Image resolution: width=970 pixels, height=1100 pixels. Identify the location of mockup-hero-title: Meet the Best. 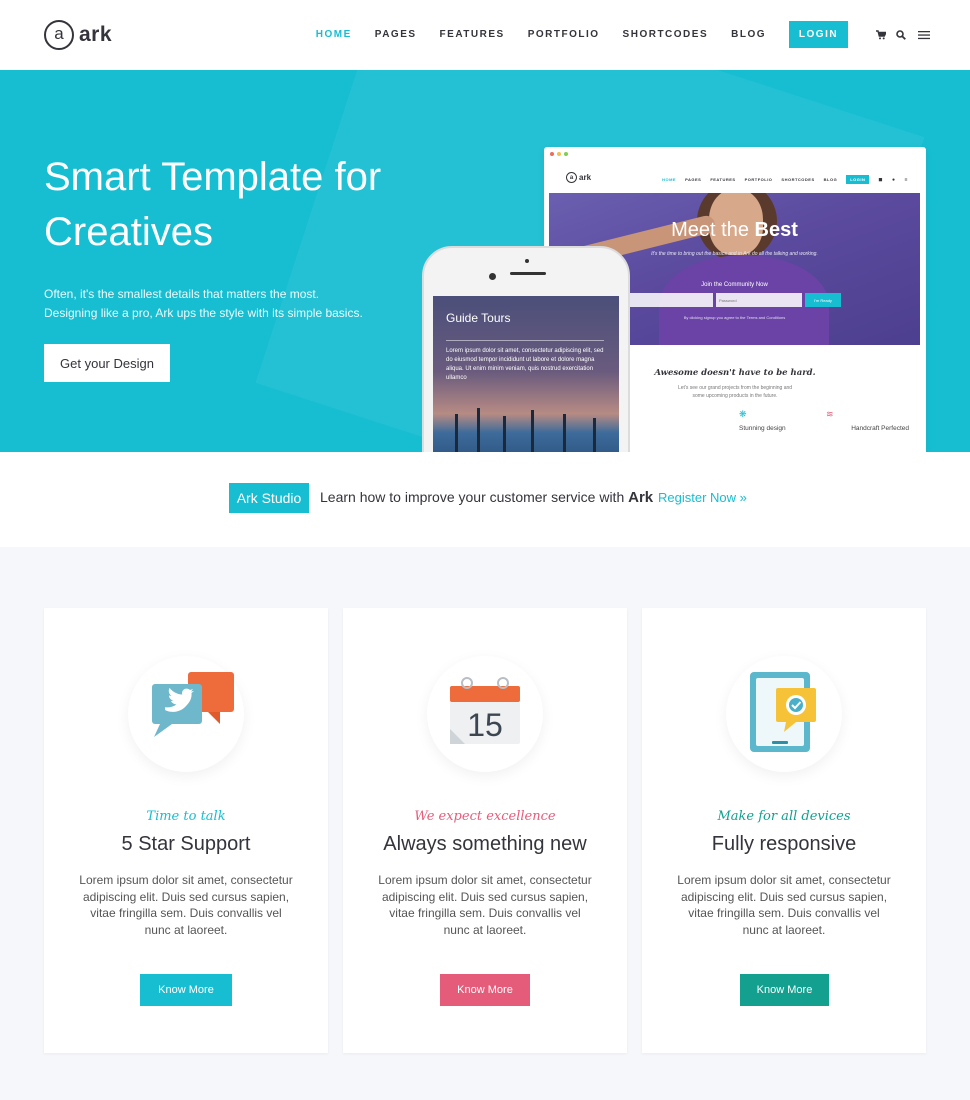
(734, 230).